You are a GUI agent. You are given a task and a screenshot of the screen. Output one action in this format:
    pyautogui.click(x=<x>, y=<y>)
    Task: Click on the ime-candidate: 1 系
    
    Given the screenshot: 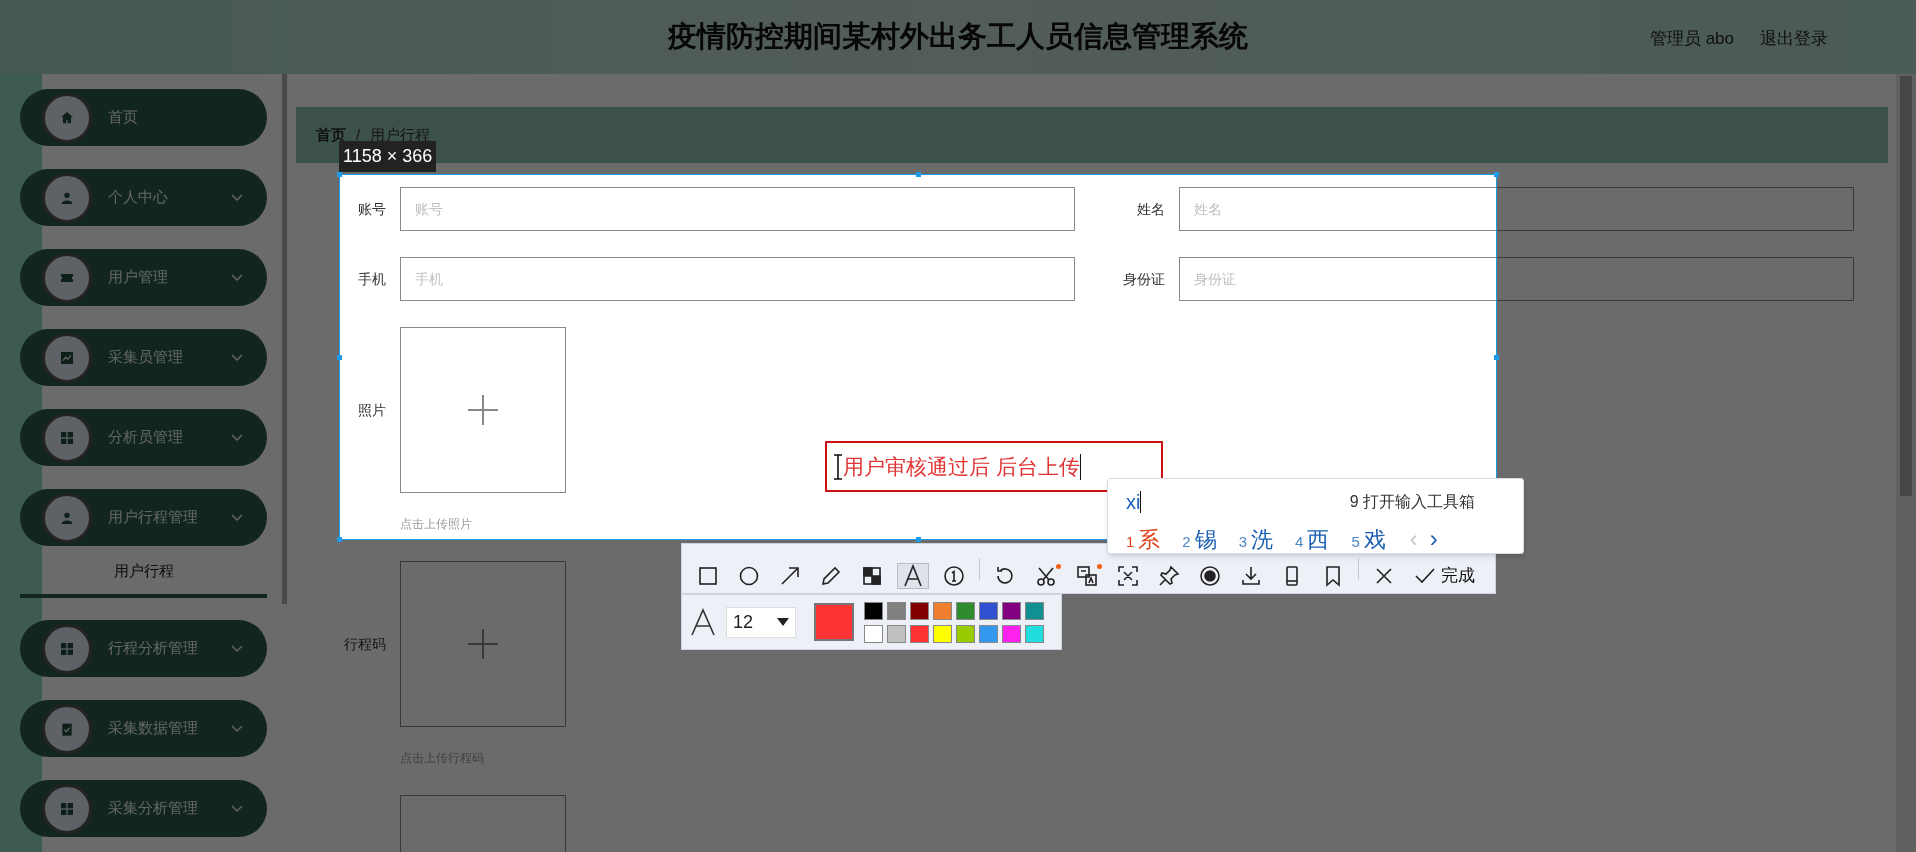 What is the action you would take?
    pyautogui.click(x=1143, y=539)
    